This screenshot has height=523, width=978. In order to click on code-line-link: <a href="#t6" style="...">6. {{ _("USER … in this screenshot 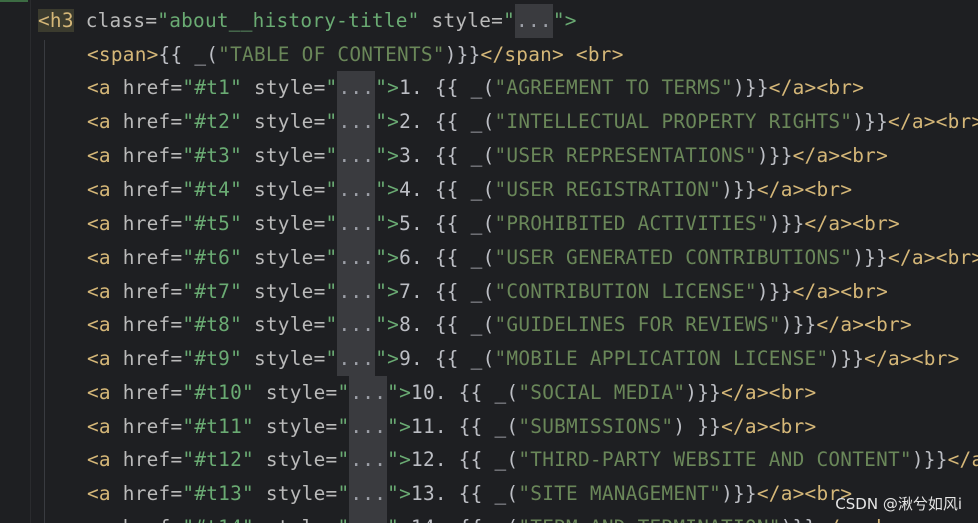, I will do `click(532, 258)`.